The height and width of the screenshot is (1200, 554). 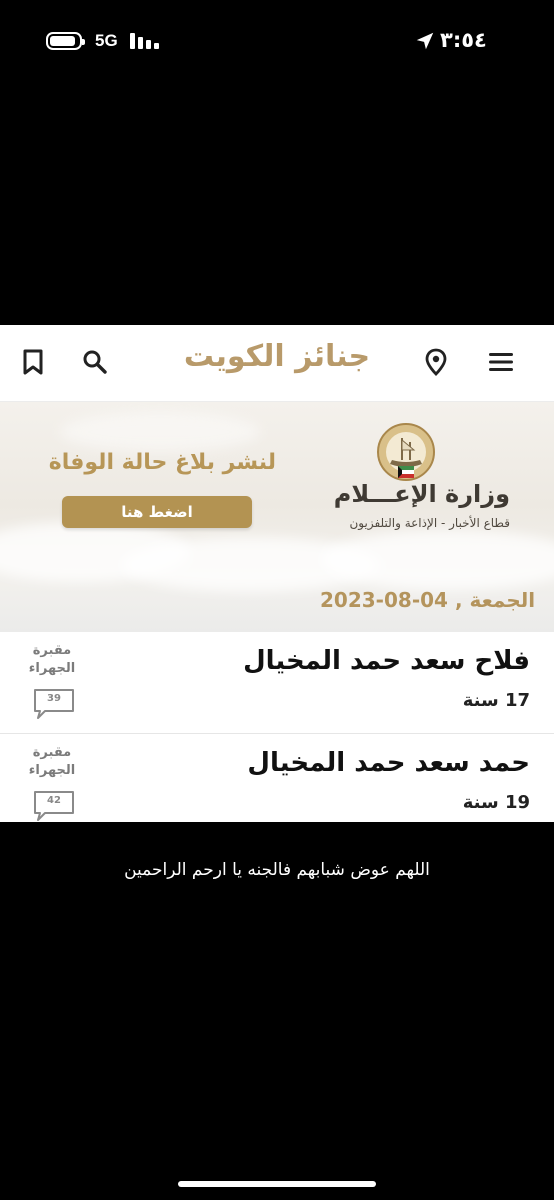 What do you see at coordinates (54, 800) in the screenshot?
I see `comment-count: 42` at bounding box center [54, 800].